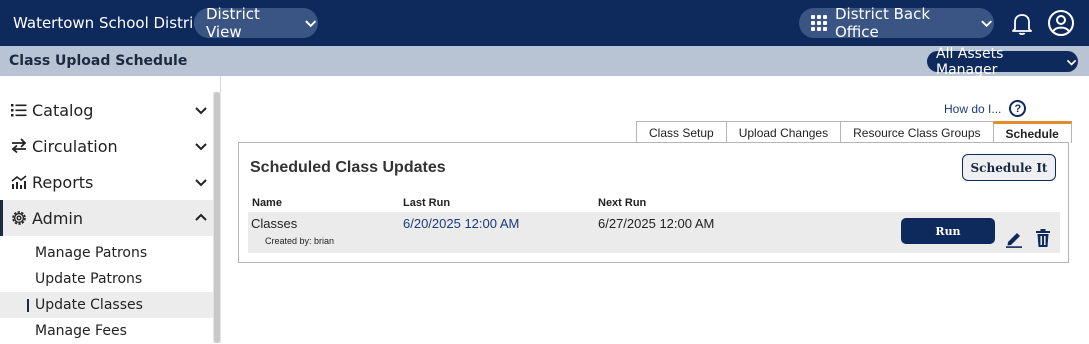 The height and width of the screenshot is (344, 1089). I want to click on swap-arrows-icon, so click(19, 146).